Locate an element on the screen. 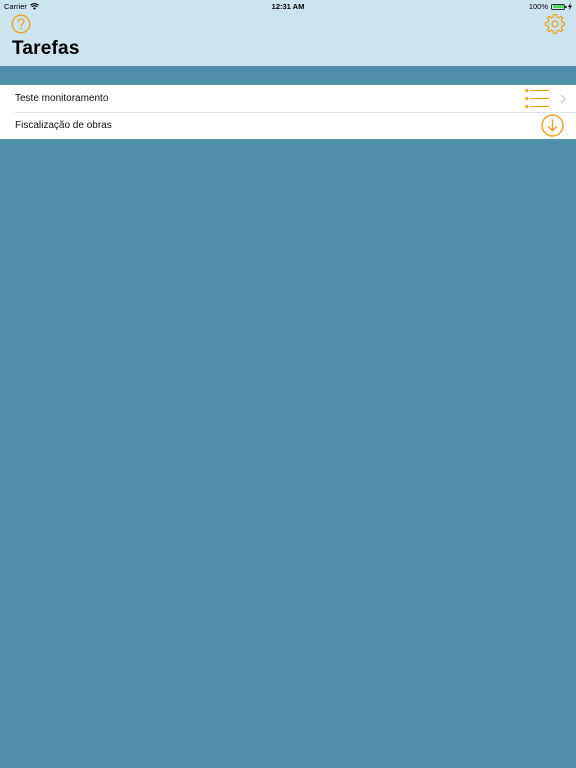 Image resolution: width=576 pixels, height=768 pixels. status-bar: Carrier 12:31 AM 100% is located at coordinates (288, 6).